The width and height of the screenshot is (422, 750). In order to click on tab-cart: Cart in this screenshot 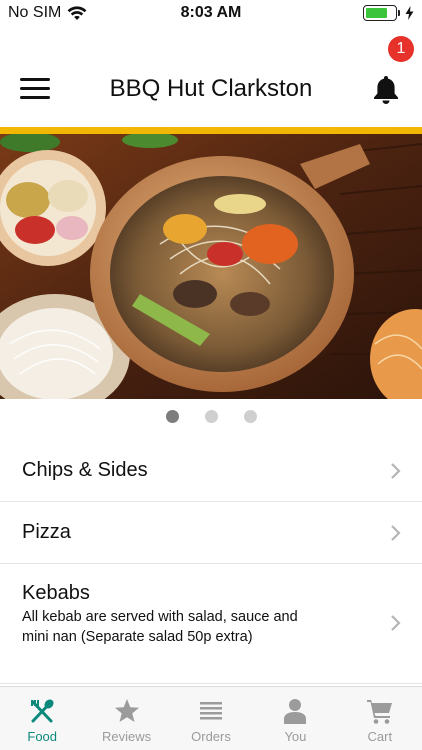, I will do `click(380, 718)`.